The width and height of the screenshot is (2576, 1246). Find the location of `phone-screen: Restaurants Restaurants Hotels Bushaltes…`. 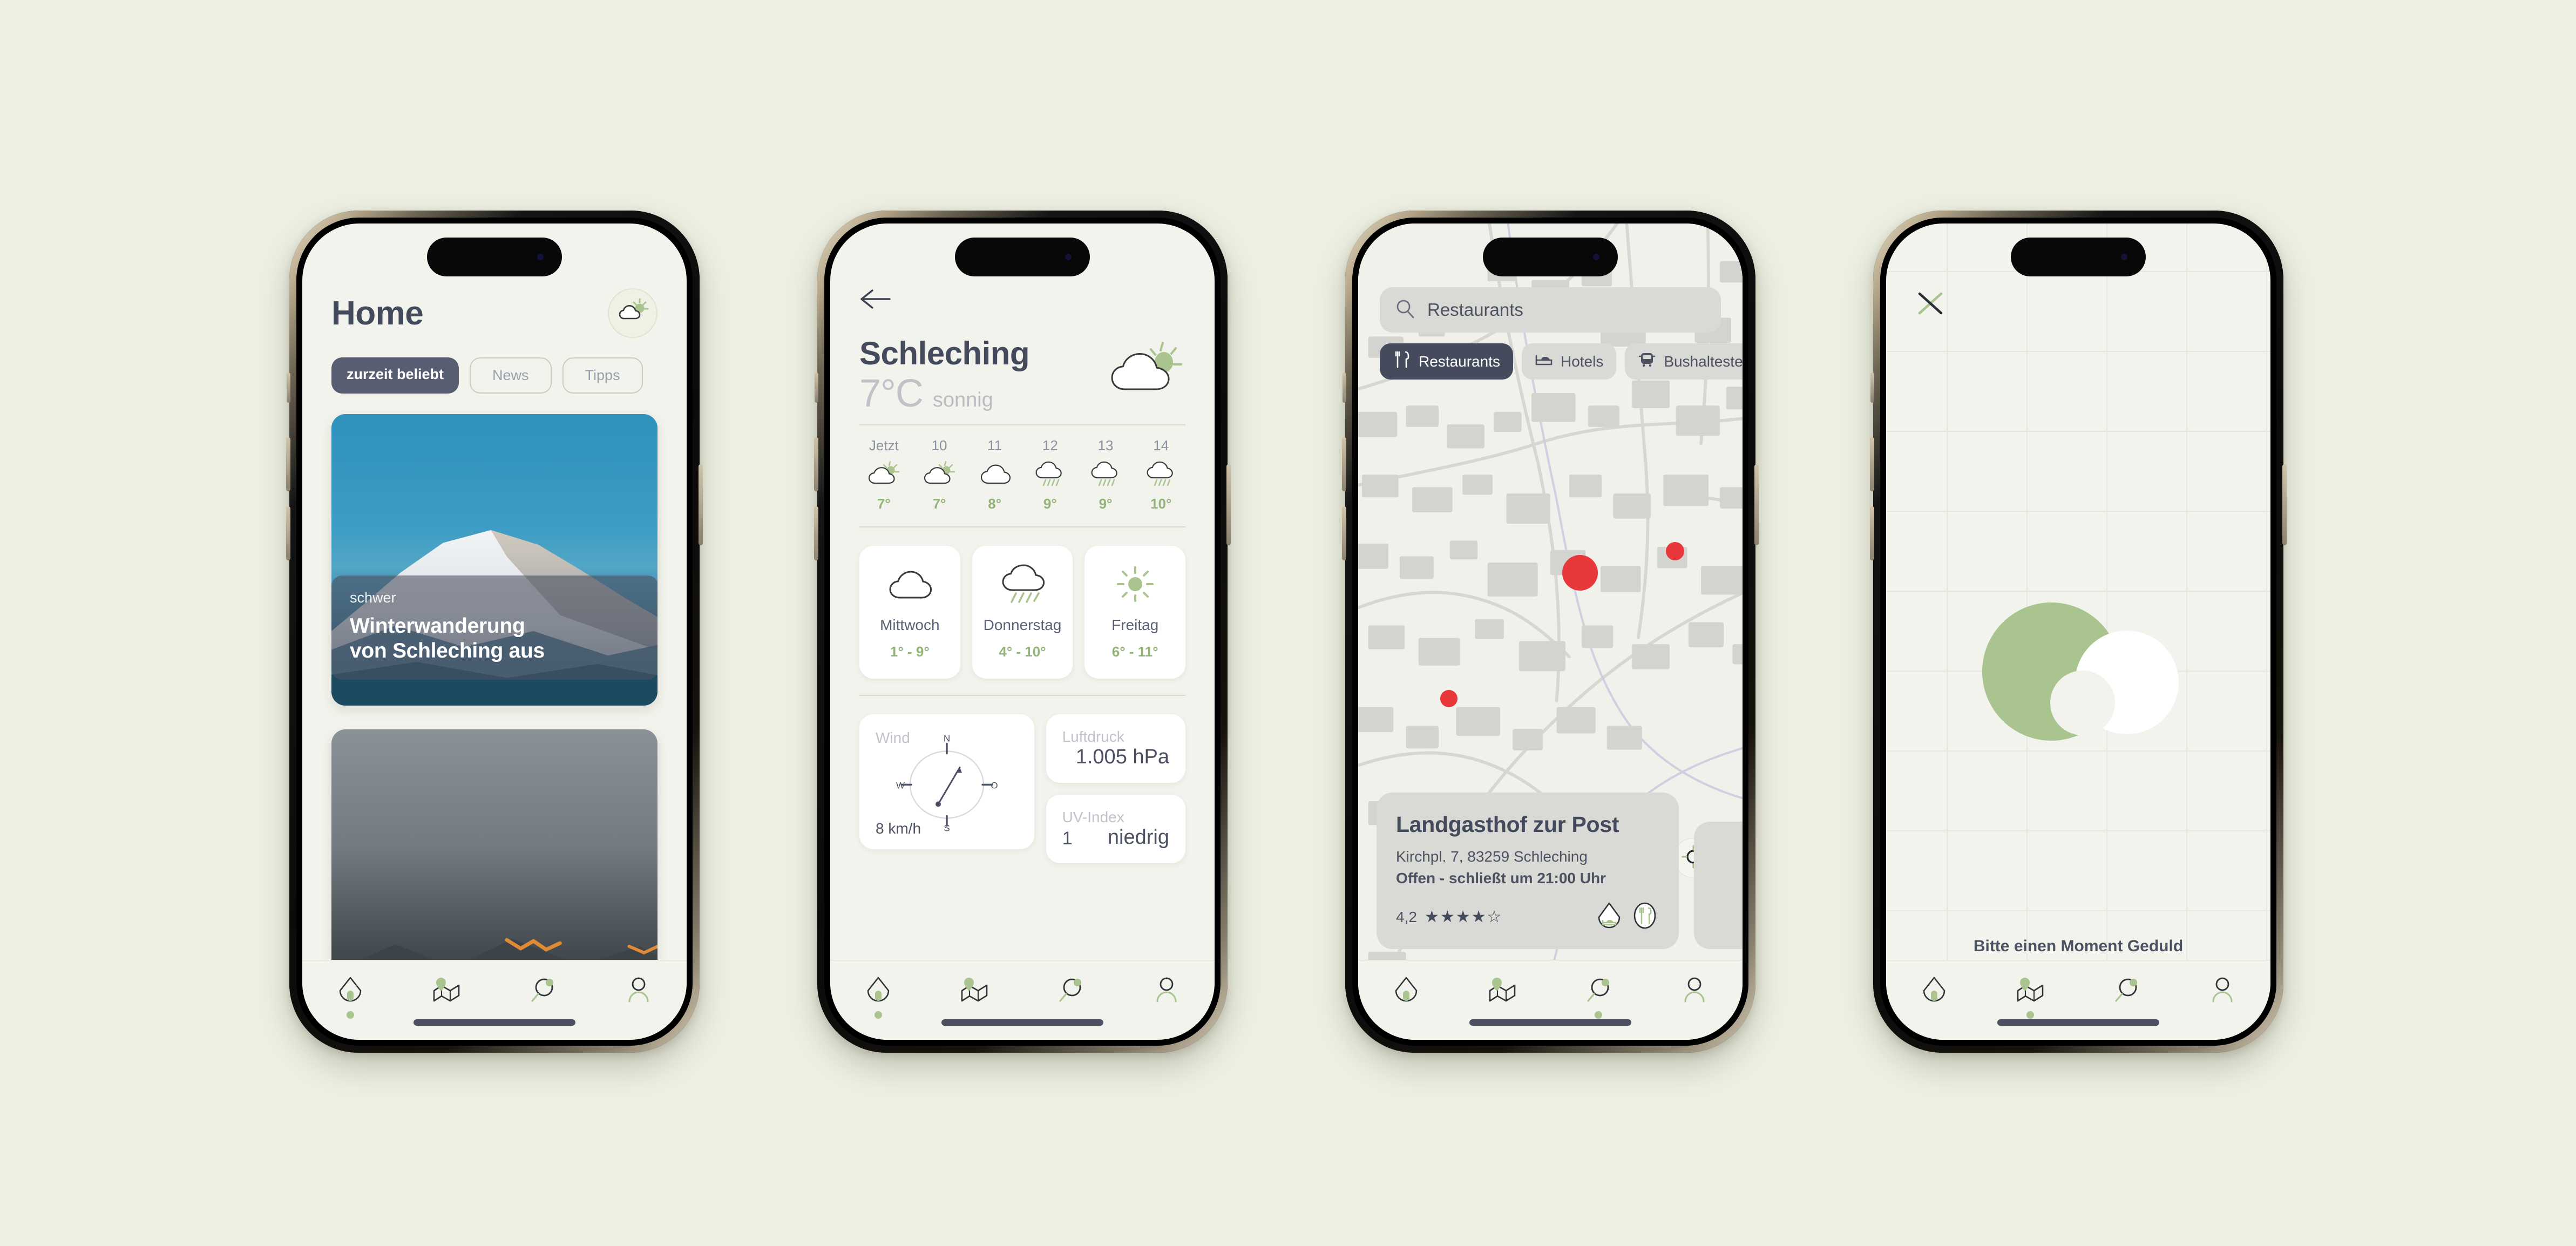

phone-screen: Restaurants Restaurants Hotels Bushaltes… is located at coordinates (1551, 632).